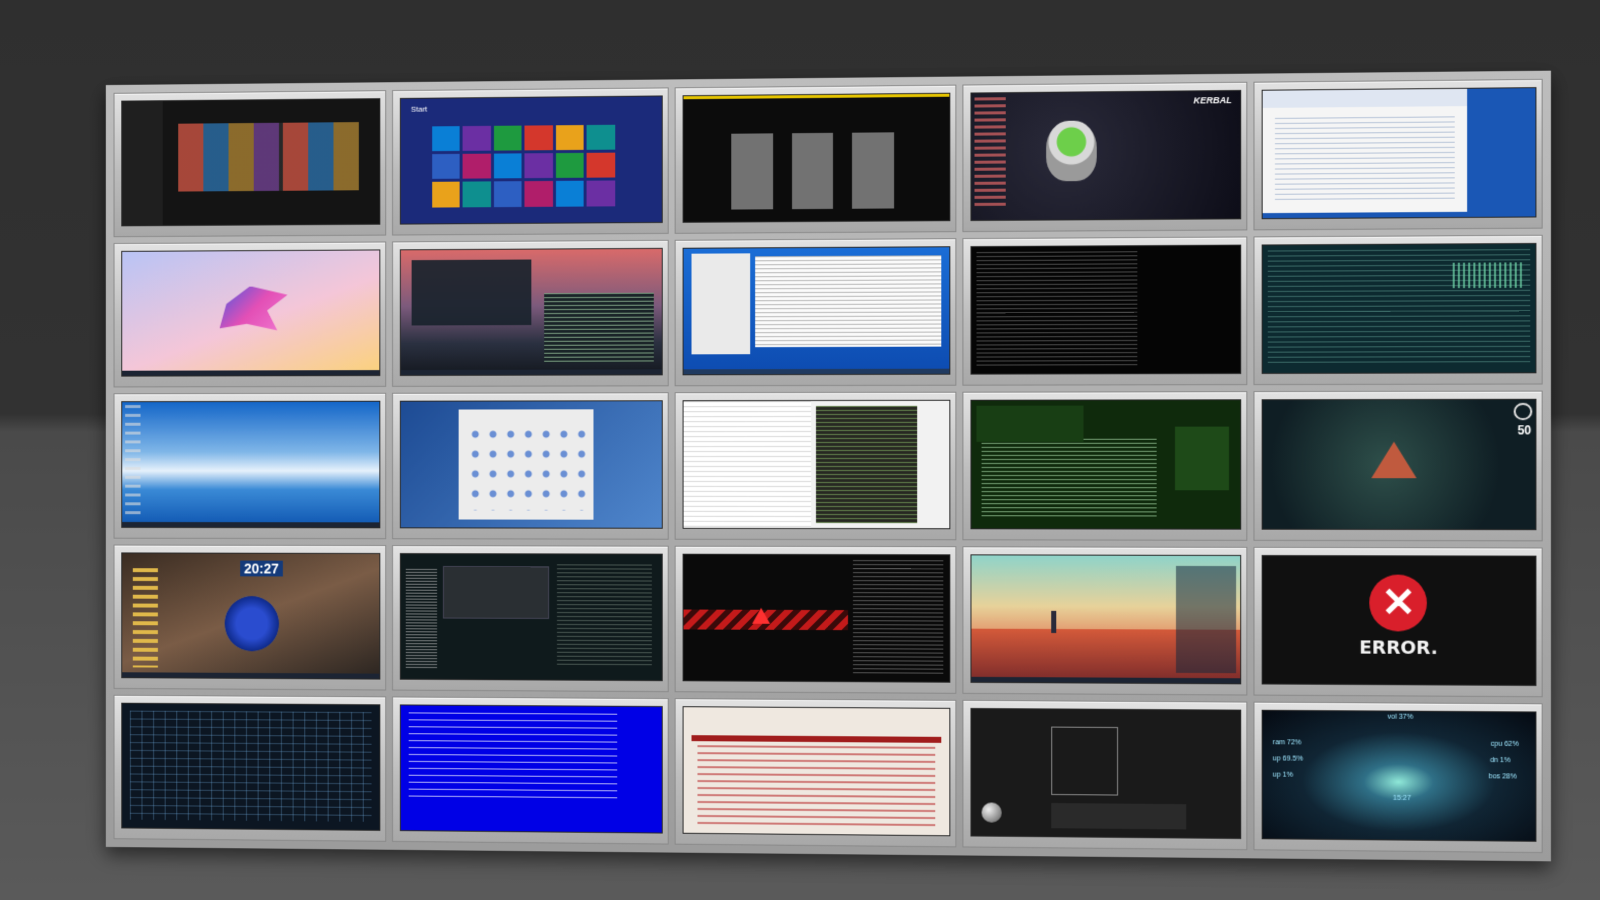  Describe the element at coordinates (471, 292) in the screenshot. I see `terminal-window` at that location.